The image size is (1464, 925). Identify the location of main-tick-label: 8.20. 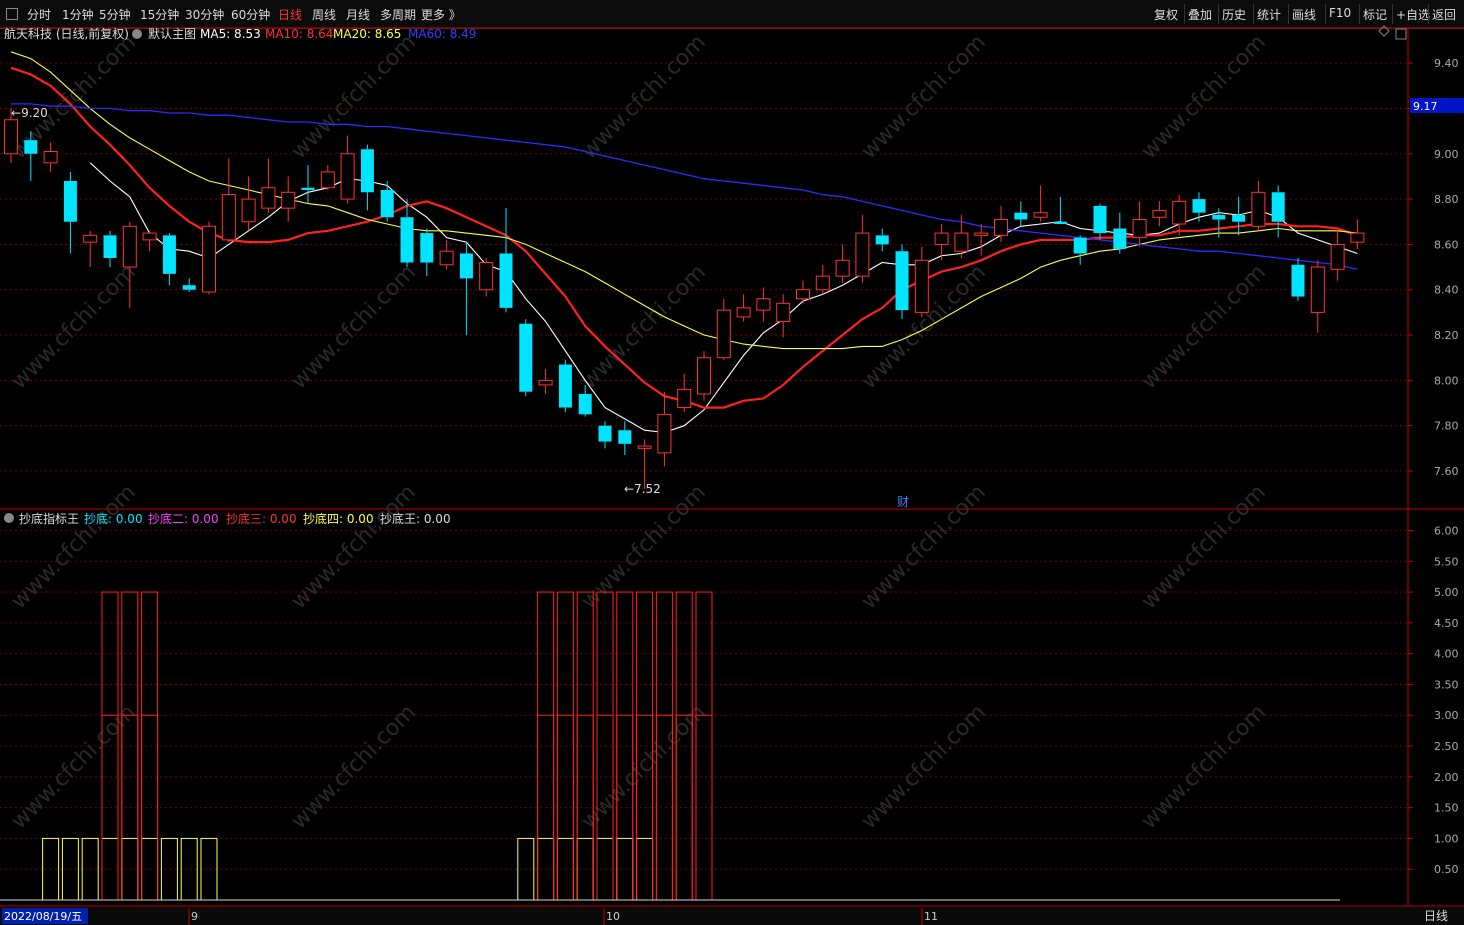
(1446, 335).